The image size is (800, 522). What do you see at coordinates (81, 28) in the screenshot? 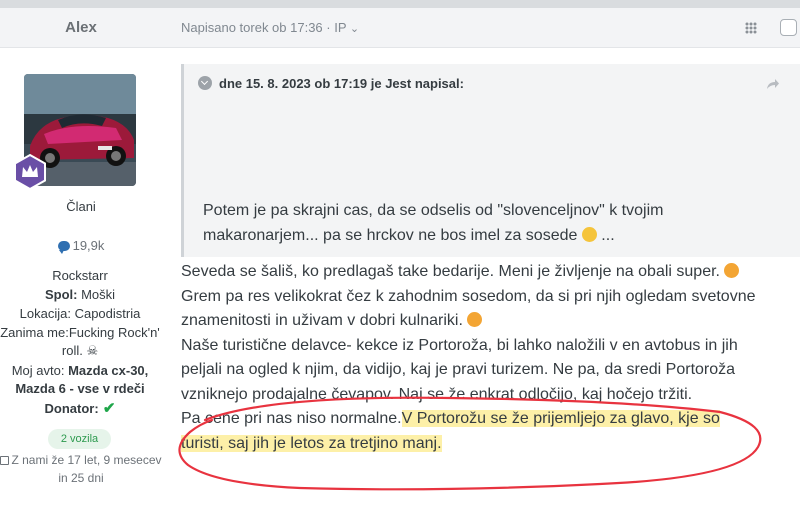
I see `author-name: Alex` at bounding box center [81, 28].